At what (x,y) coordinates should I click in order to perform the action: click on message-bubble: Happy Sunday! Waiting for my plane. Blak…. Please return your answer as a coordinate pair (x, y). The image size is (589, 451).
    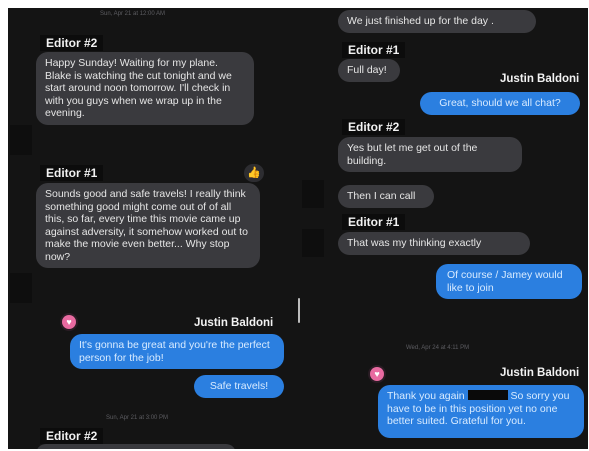
    Looking at the image, I should click on (145, 88).